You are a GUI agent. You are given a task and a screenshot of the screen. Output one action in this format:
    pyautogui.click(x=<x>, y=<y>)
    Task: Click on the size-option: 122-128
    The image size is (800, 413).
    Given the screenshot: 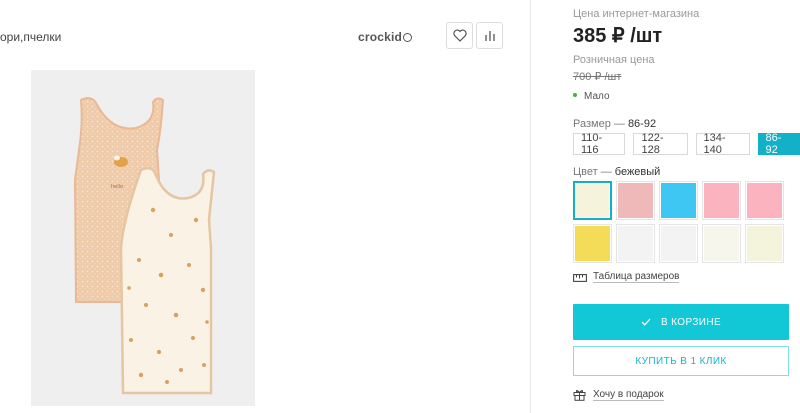 What is the action you would take?
    pyautogui.click(x=660, y=144)
    